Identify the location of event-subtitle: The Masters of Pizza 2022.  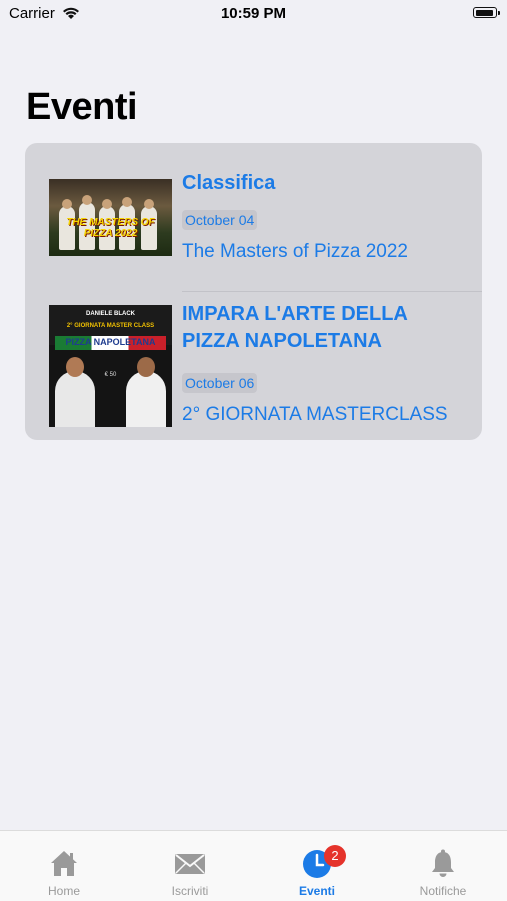
(295, 251).